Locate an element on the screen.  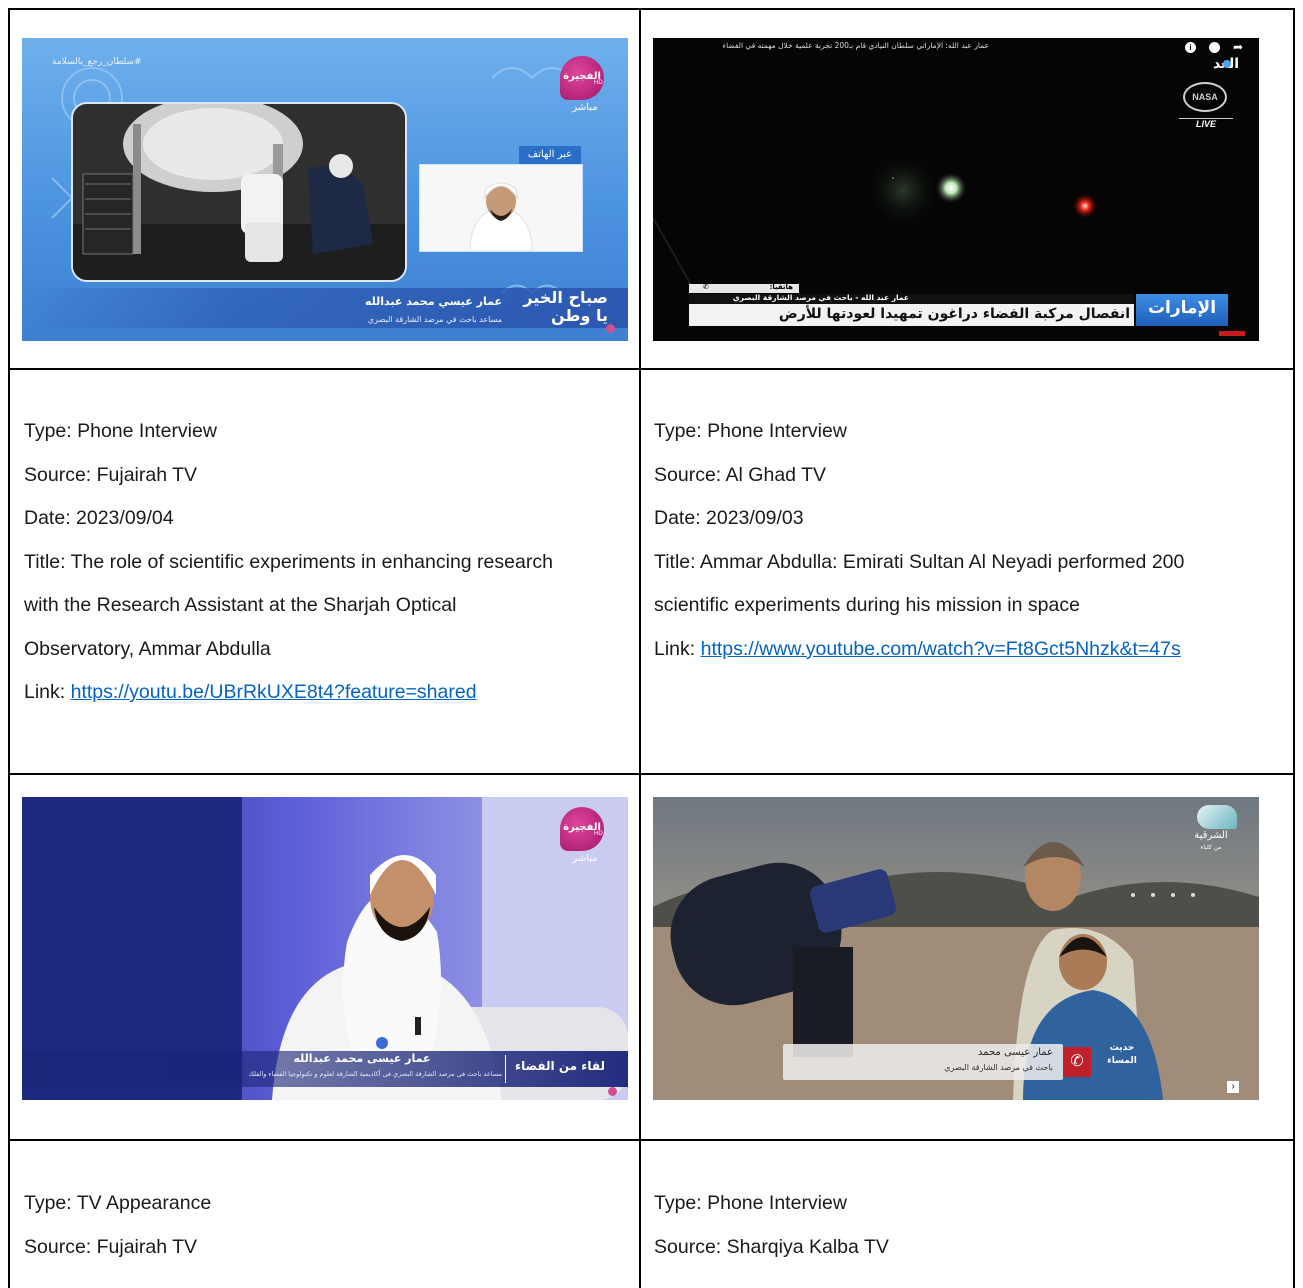
video-frame is located at coordinates (239, 192).